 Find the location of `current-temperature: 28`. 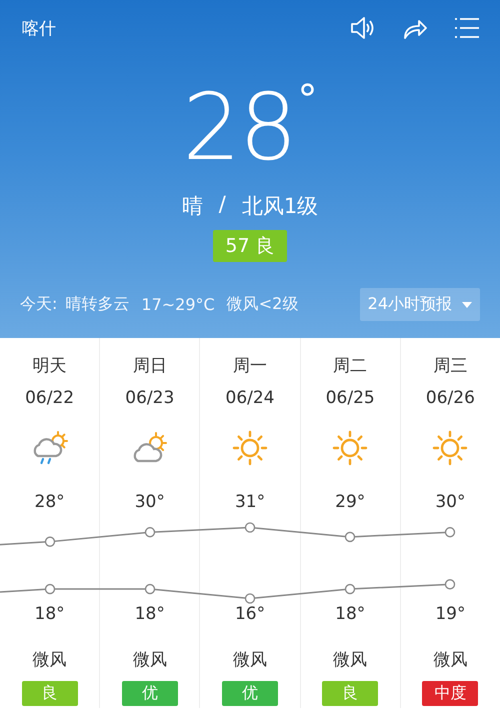

current-temperature: 28 is located at coordinates (239, 128).